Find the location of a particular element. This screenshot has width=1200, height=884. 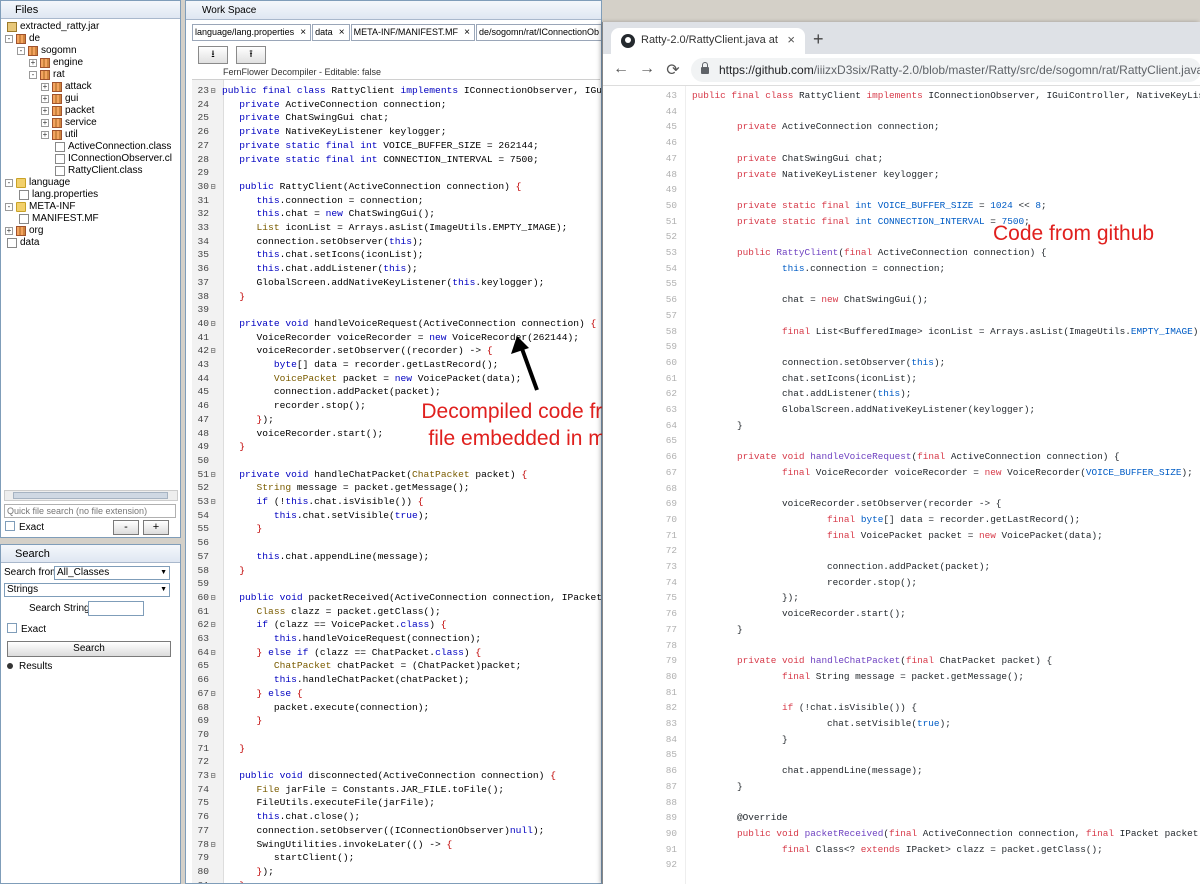

line-number: 79 is located at coordinates (640, 661).